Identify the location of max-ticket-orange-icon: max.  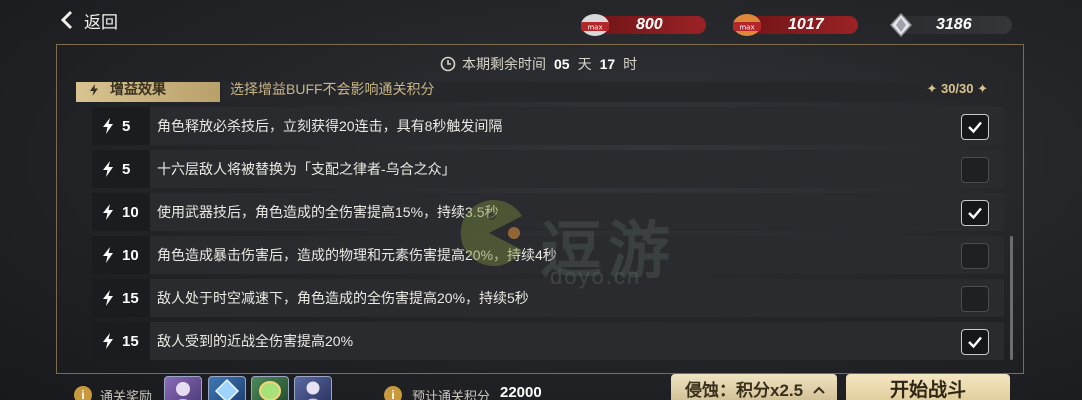
(747, 25).